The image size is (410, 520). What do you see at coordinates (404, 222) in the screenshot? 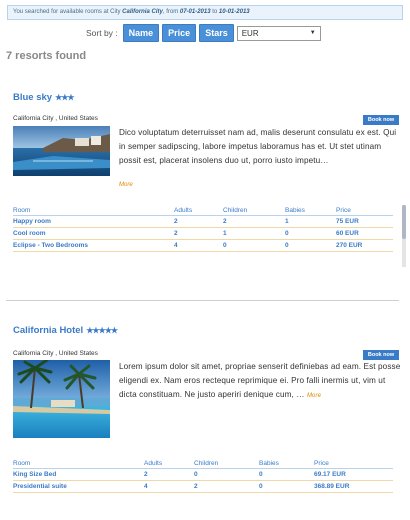
I see `scrollbar-thumb` at bounding box center [404, 222].